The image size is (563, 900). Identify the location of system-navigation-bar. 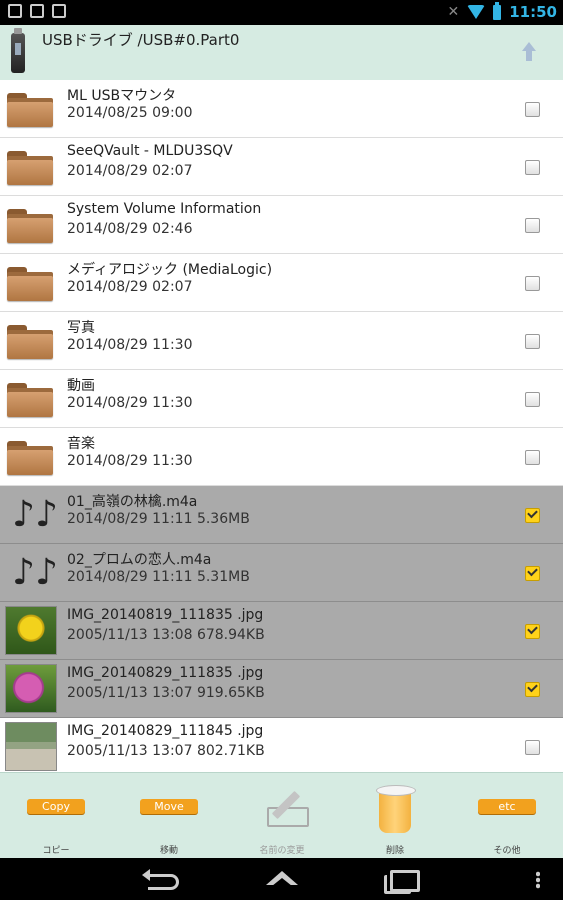
(281, 879).